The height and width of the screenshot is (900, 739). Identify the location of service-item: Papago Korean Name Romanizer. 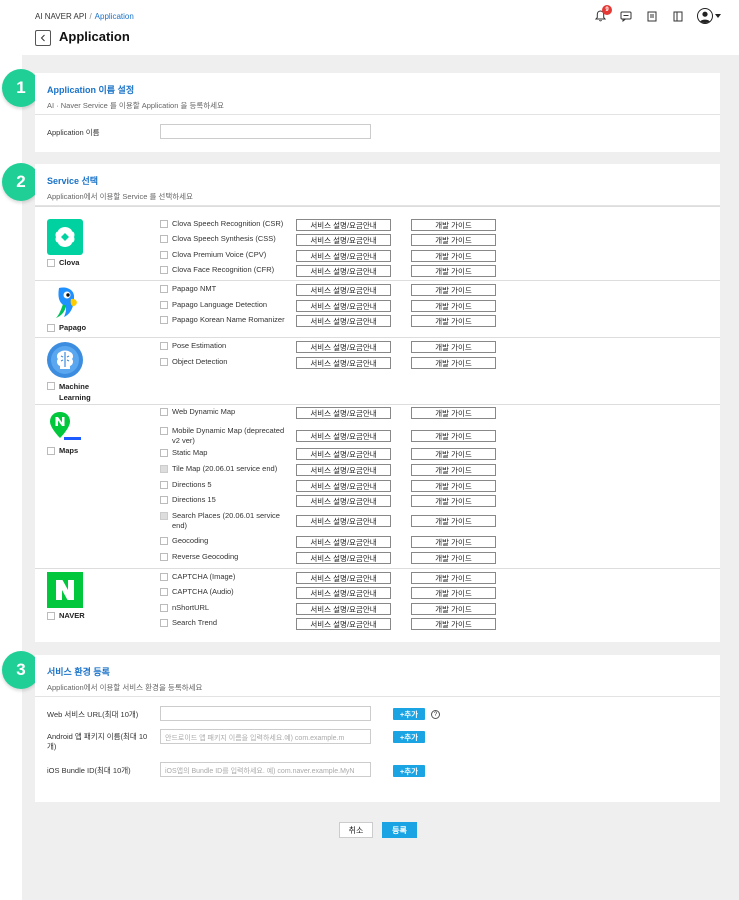
(223, 321).